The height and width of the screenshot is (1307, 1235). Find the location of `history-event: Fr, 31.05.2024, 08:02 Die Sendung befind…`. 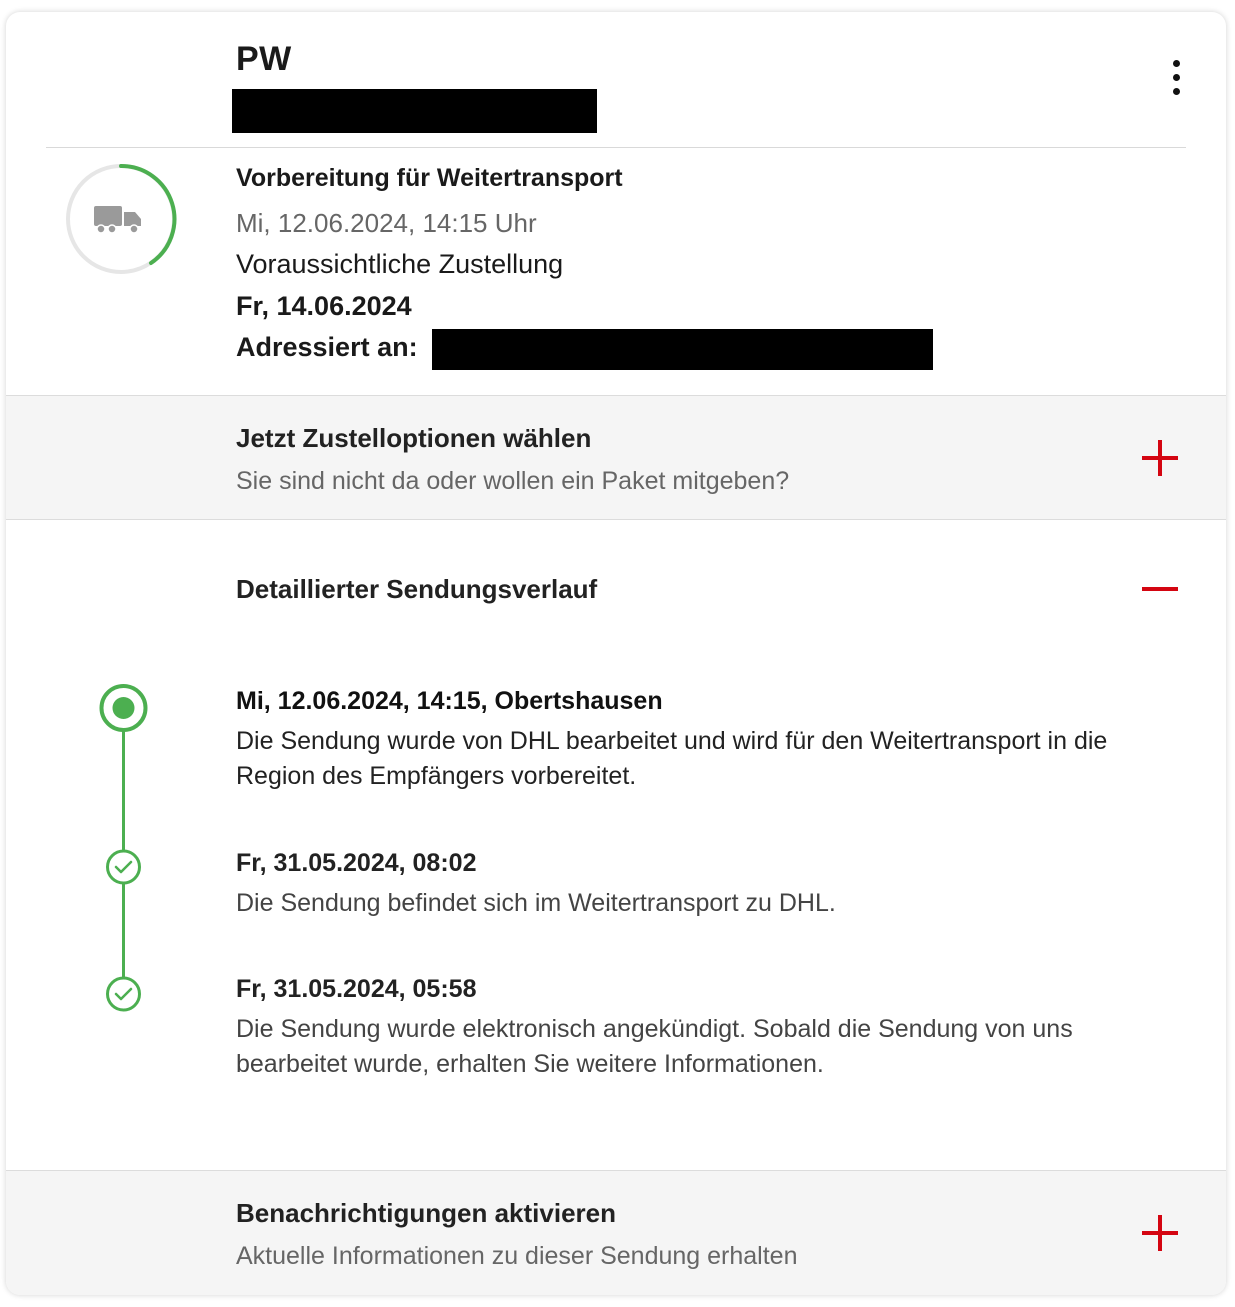

history-event: Fr, 31.05.2024, 08:02 Die Sendung befind… is located at coordinates (706, 885).